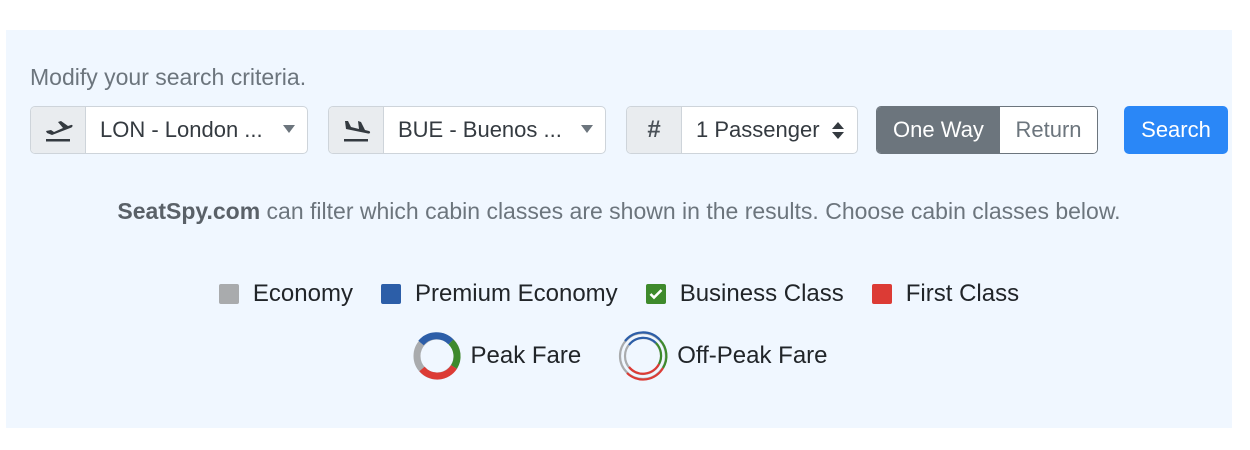 This screenshot has width=1250, height=450. Describe the element at coordinates (228, 294) in the screenshot. I see `economy-checkbox` at that location.